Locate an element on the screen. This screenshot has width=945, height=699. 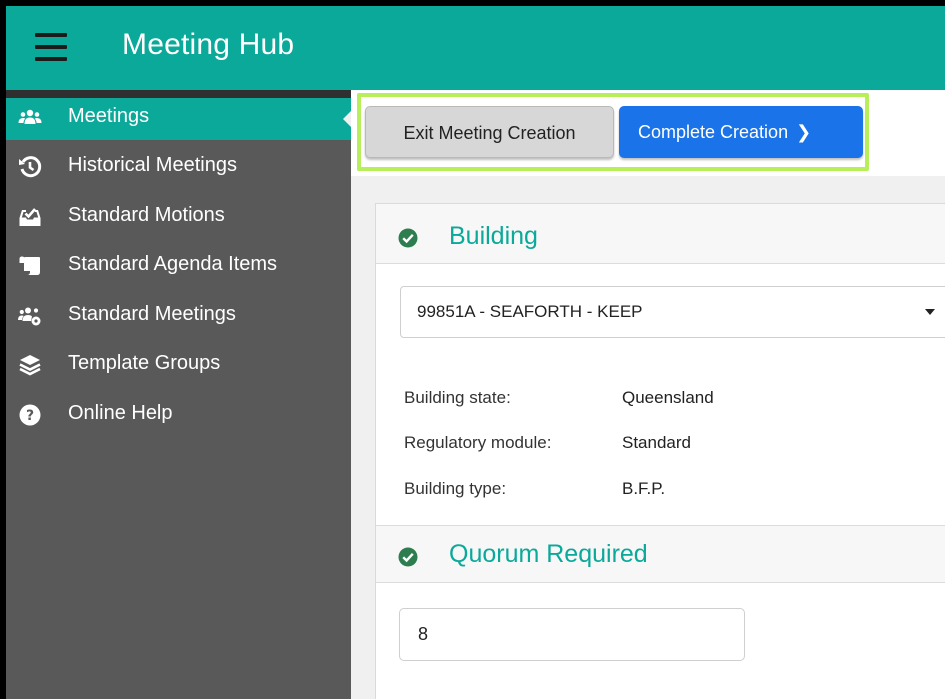
scroll-icon is located at coordinates (29, 265).